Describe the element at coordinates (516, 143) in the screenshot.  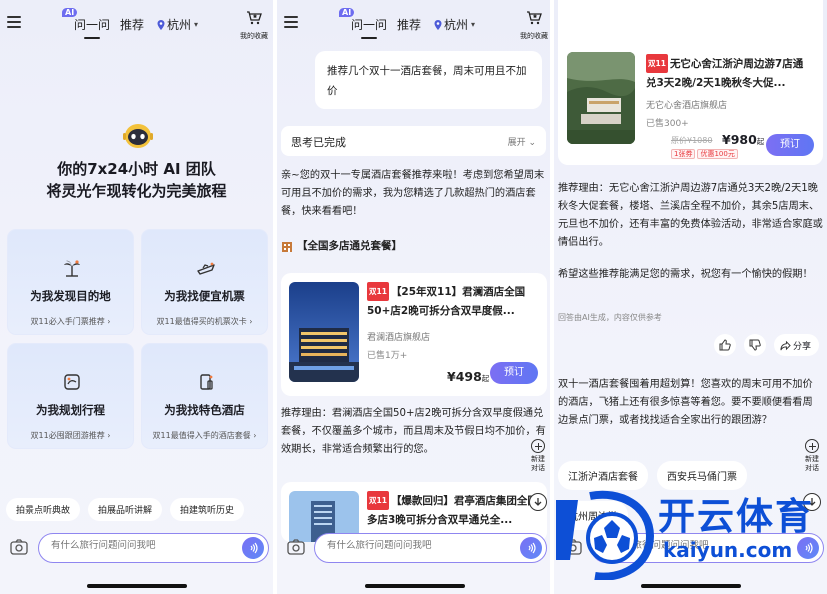
I see `expand-label: 展开` at that location.